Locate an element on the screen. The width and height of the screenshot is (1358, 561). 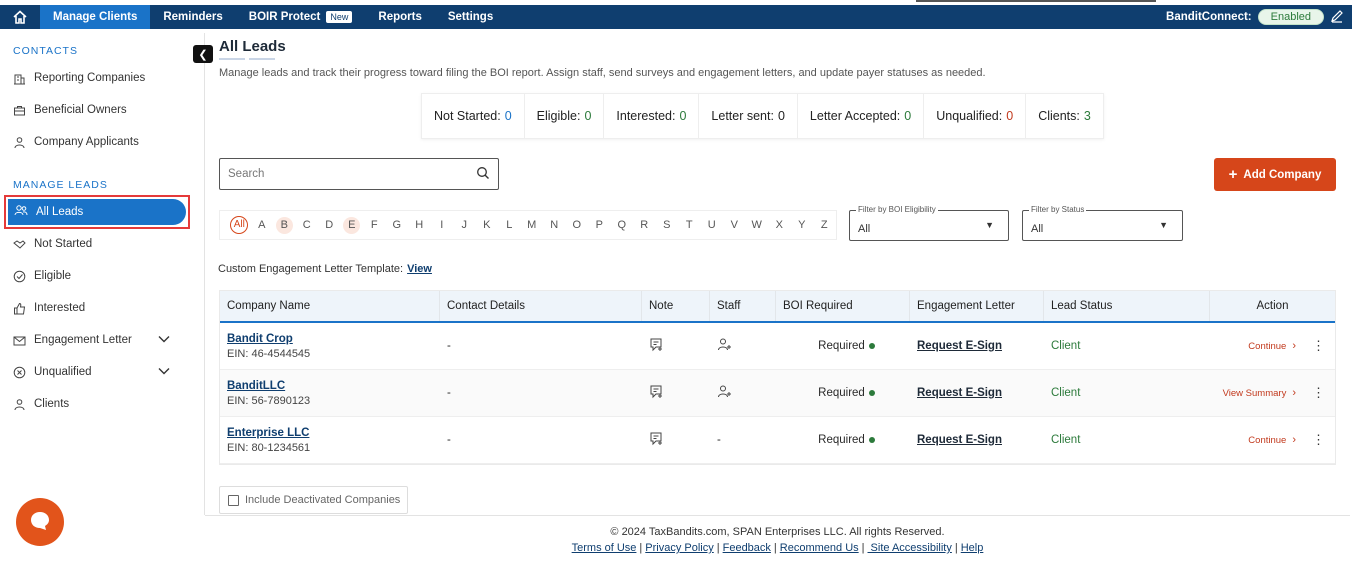
stat-letter-sent: Letter sent: 0 is located at coordinates (748, 116).